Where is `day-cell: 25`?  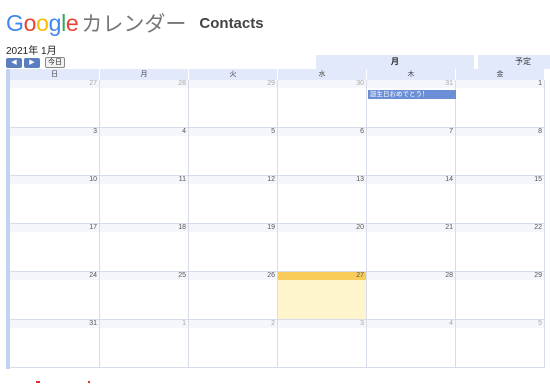 day-cell: 25 is located at coordinates (144, 296).